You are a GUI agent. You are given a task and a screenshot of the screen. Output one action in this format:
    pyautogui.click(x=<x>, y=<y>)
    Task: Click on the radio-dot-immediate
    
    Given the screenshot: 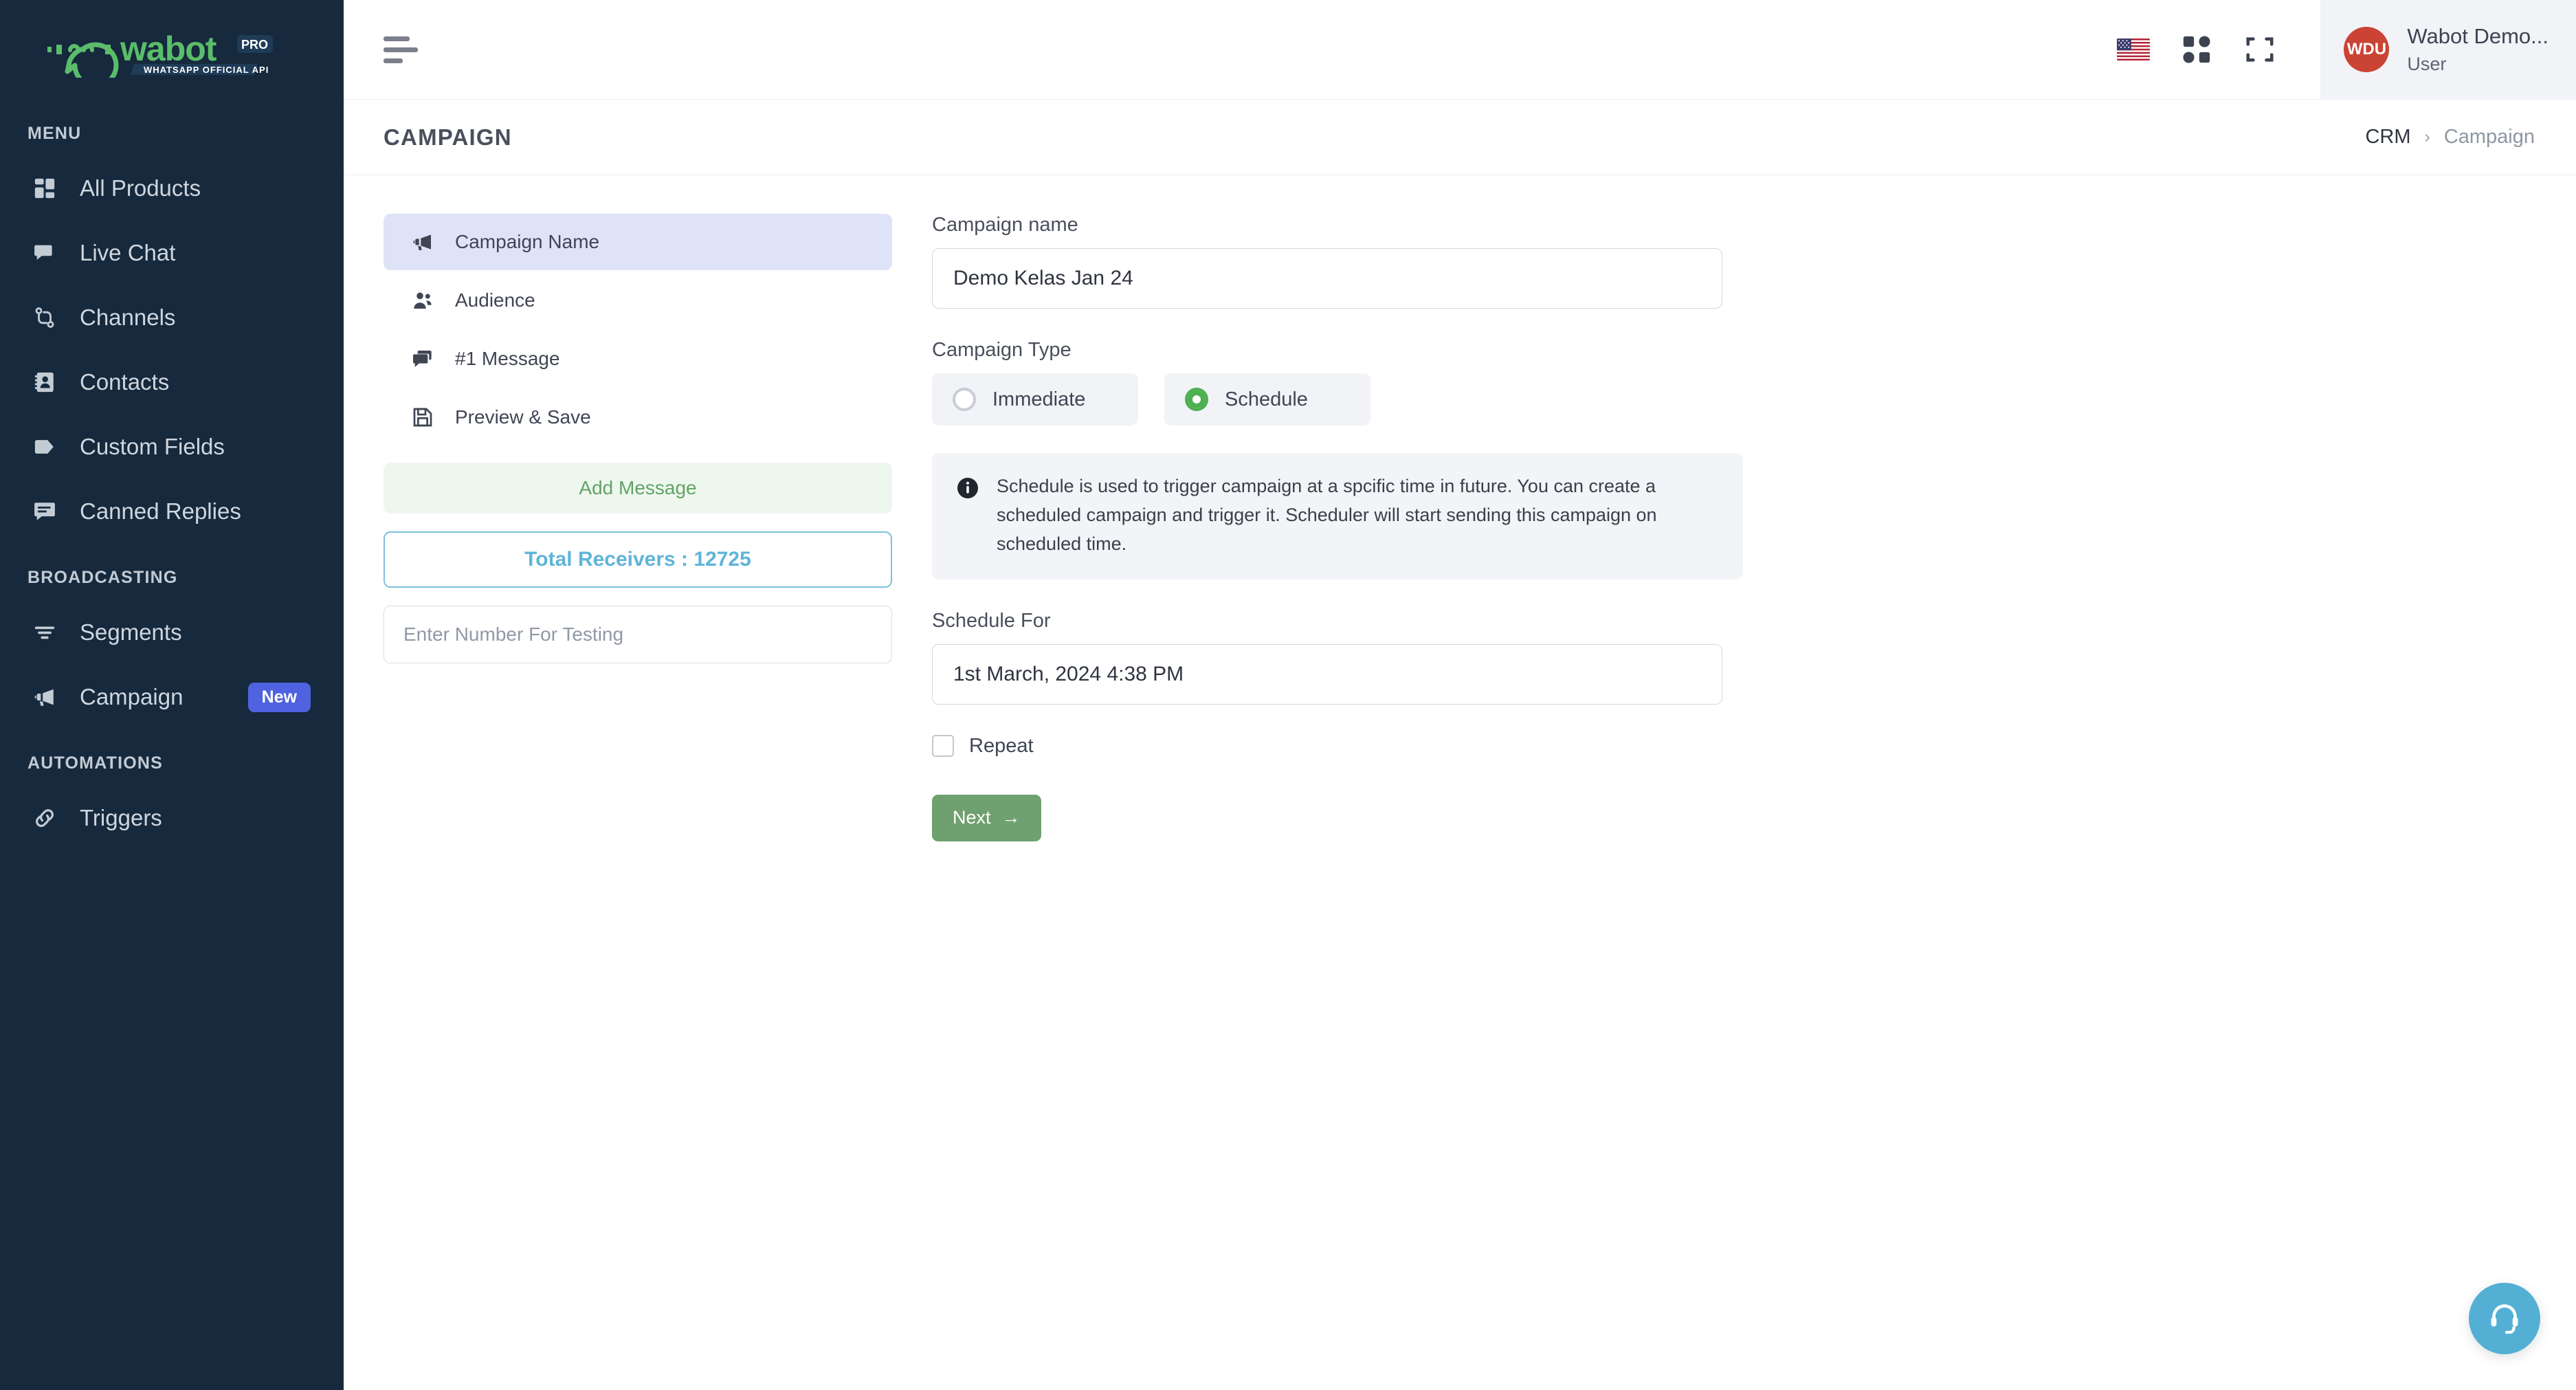 What is the action you would take?
    pyautogui.click(x=964, y=399)
    